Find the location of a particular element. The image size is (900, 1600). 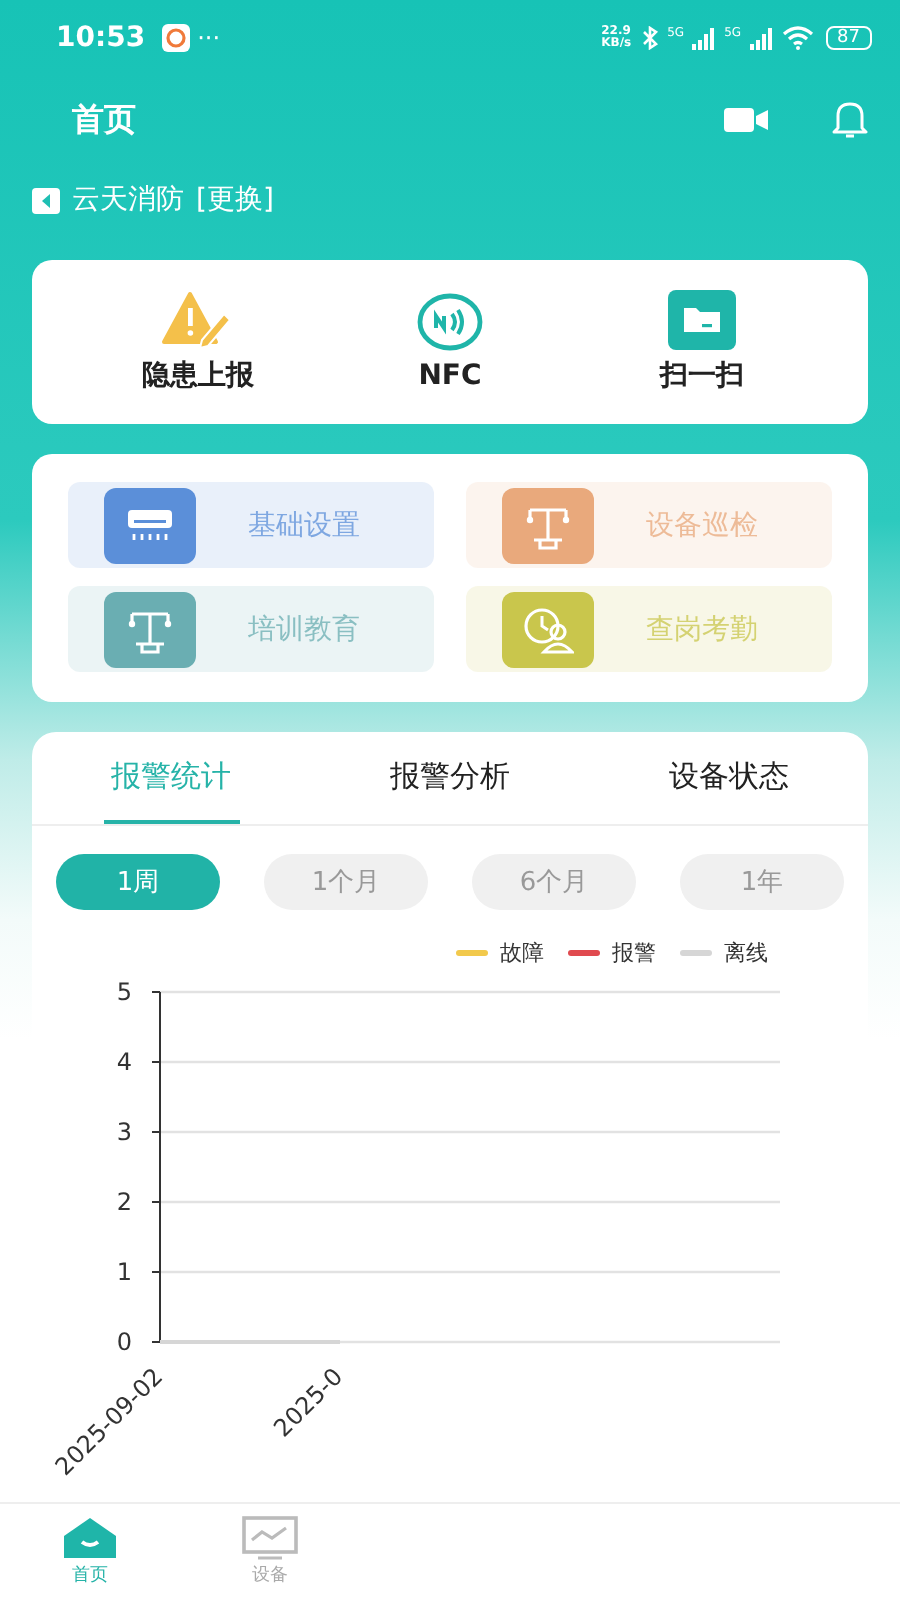

status-more: ··· is located at coordinates (209, 38).